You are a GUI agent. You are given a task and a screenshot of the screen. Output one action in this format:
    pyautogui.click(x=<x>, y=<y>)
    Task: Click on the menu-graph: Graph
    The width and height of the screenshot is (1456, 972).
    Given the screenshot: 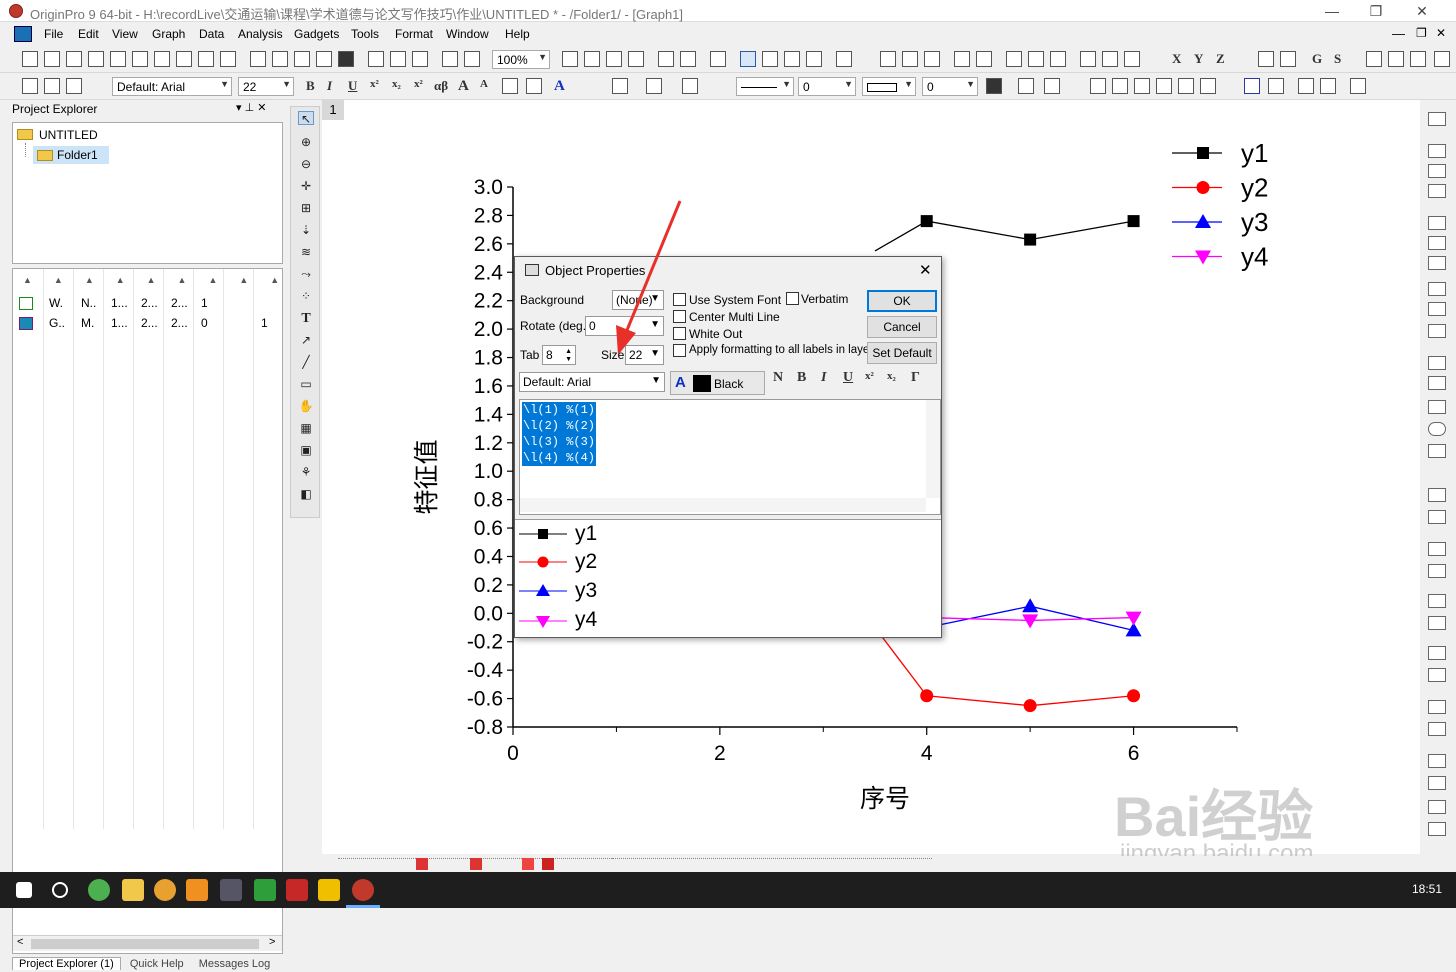 What is the action you would take?
    pyautogui.click(x=168, y=34)
    